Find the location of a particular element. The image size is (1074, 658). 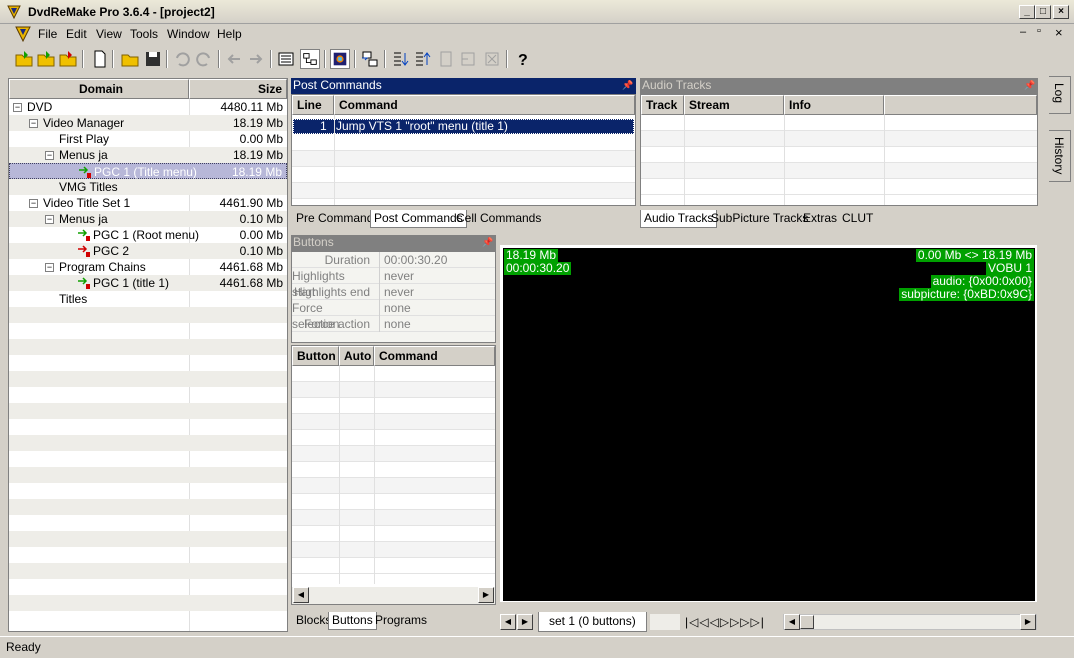

property-row: Force selection none is located at coordinates (393, 315).